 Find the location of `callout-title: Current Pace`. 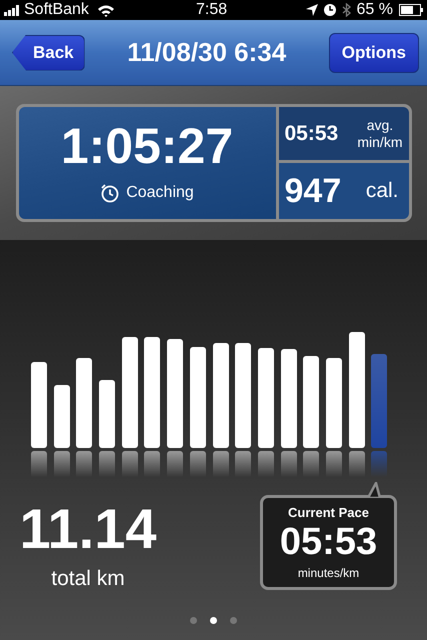

callout-title: Current Pace is located at coordinates (328, 513).